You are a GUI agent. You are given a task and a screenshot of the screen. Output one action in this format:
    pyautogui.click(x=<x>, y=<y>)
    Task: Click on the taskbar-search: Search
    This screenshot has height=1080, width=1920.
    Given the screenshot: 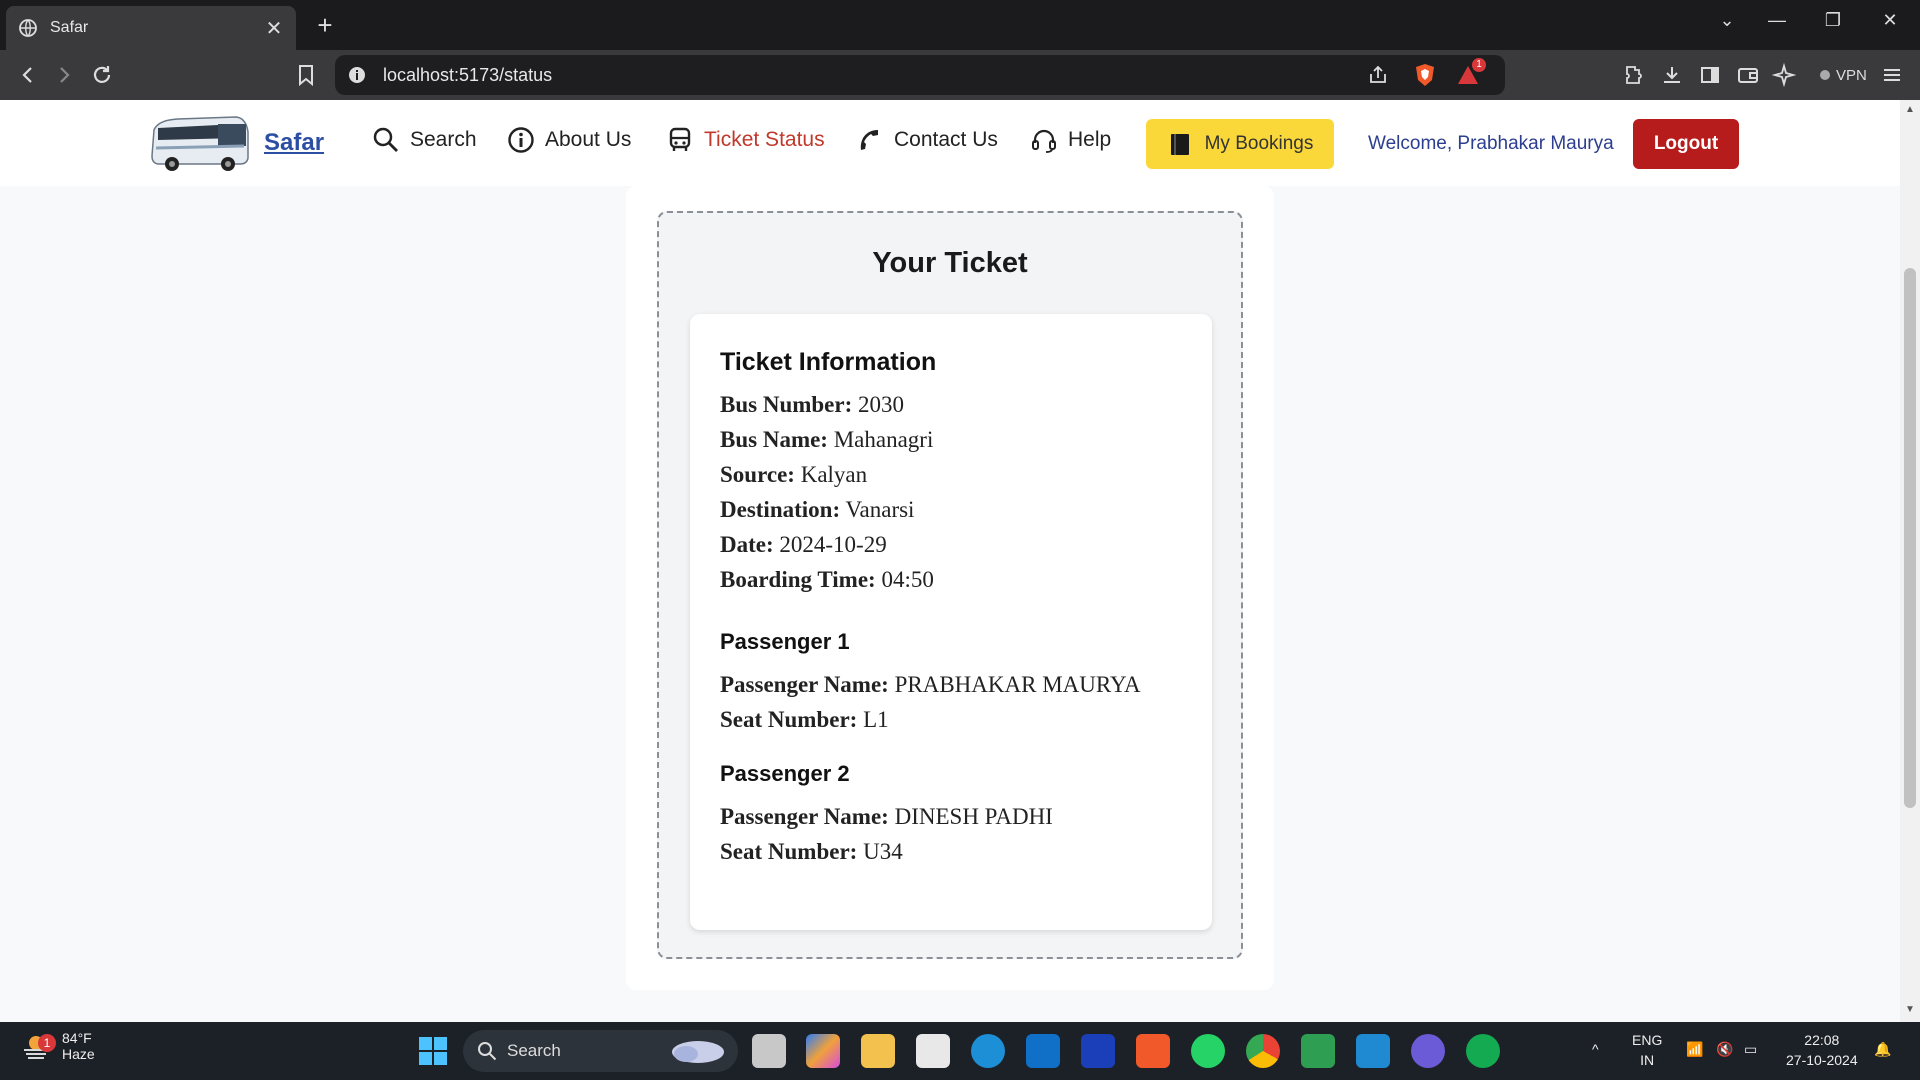 What is the action you would take?
    pyautogui.click(x=600, y=1051)
    